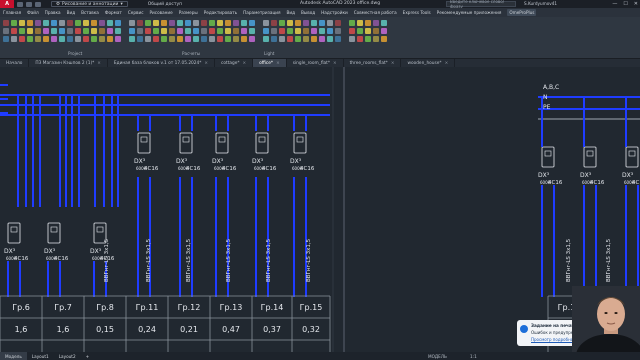 Image resolution: width=640 pixels, height=360 pixels. What do you see at coordinates (90, 12) in the screenshot?
I see `menu-item-4: Вставка` at bounding box center [90, 12].